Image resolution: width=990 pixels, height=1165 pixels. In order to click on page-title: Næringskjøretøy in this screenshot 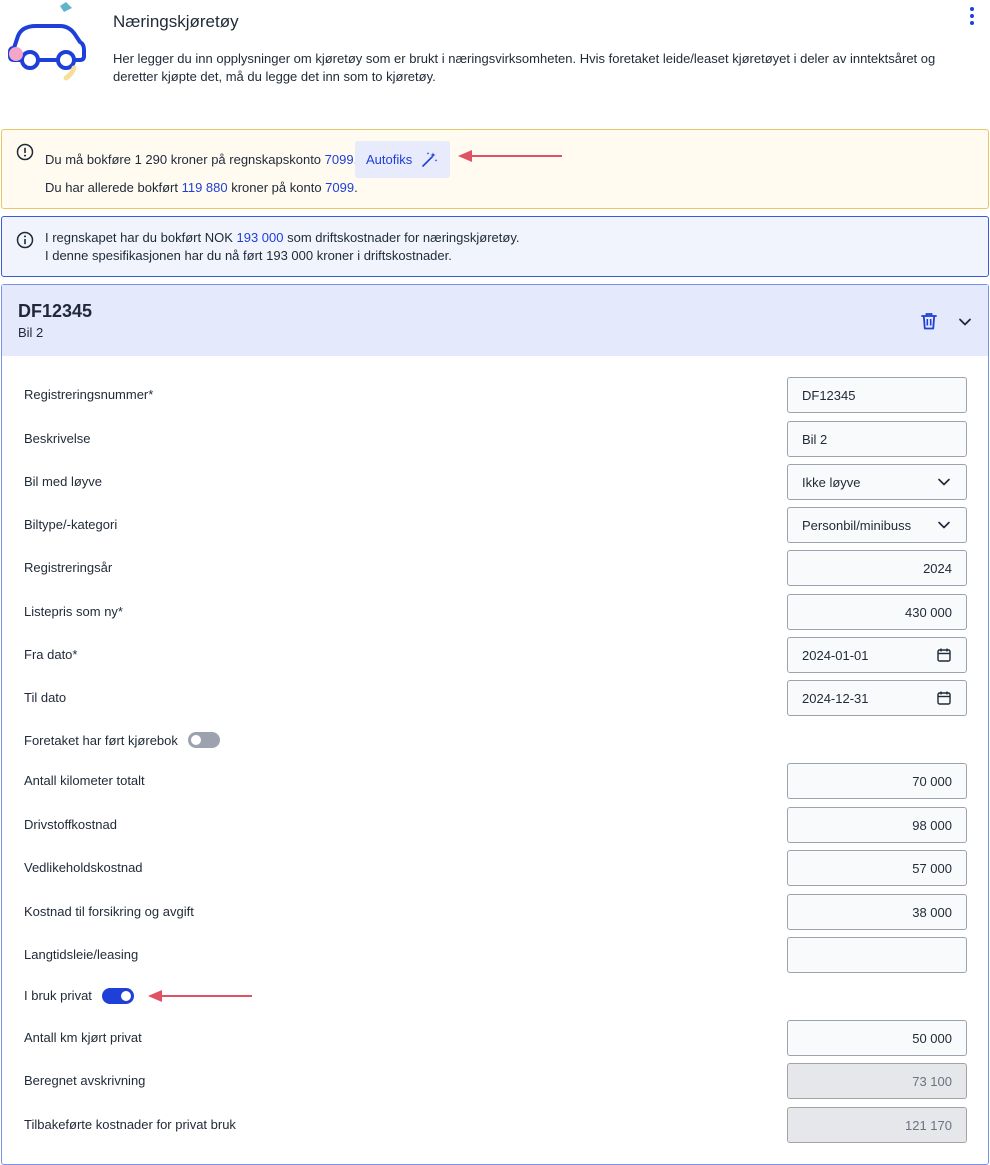, I will do `click(176, 21)`.